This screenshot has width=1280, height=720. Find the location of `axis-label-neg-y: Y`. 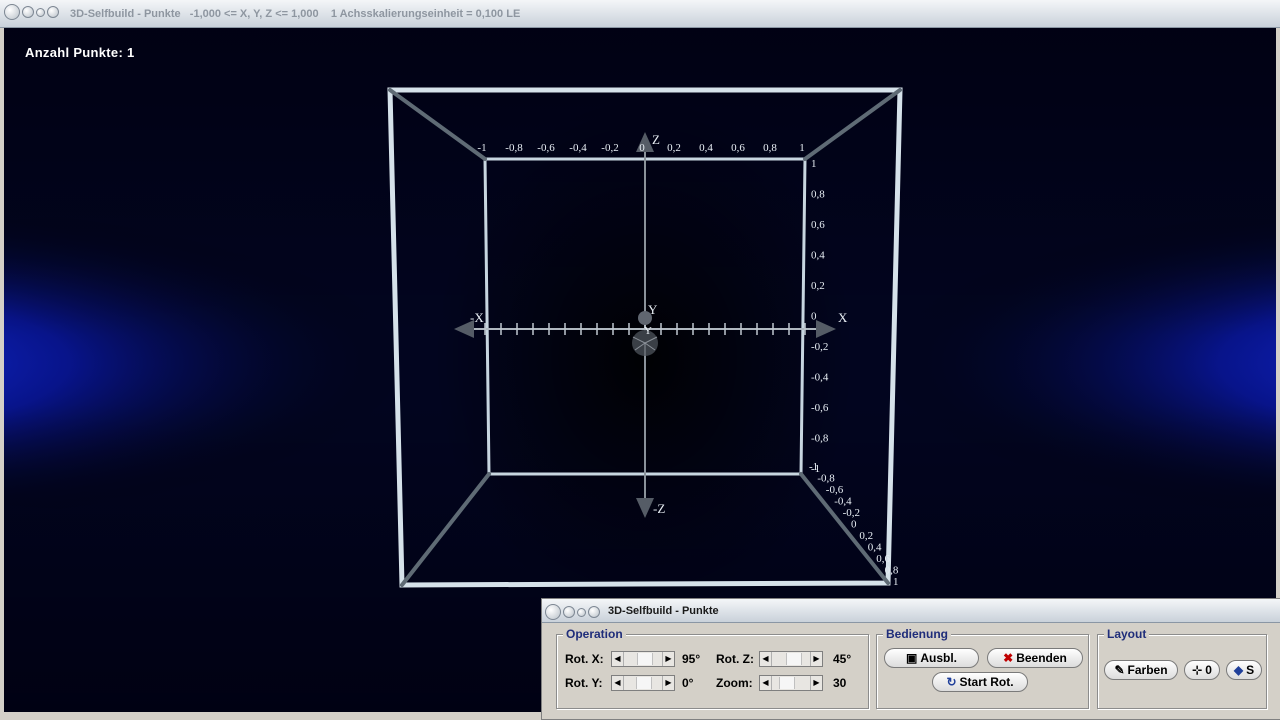

axis-label-neg-y: Y is located at coordinates (648, 331).